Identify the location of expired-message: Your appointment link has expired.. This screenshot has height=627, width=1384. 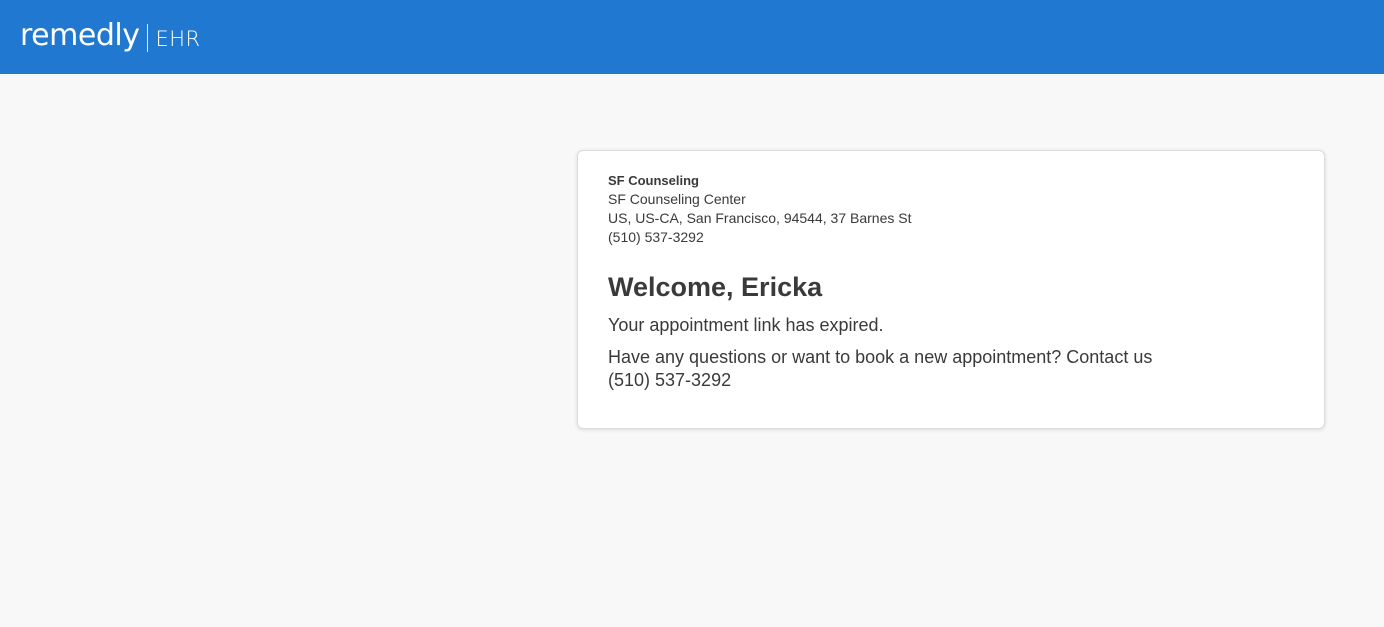
(746, 325).